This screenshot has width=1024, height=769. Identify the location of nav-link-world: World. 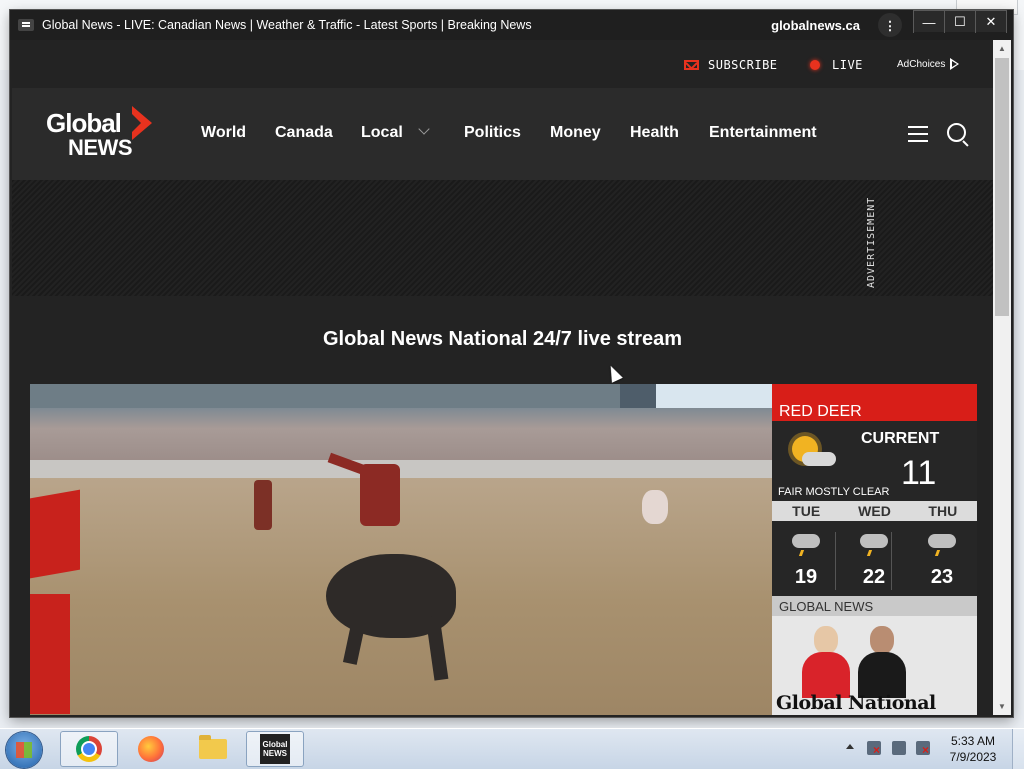
(223, 133).